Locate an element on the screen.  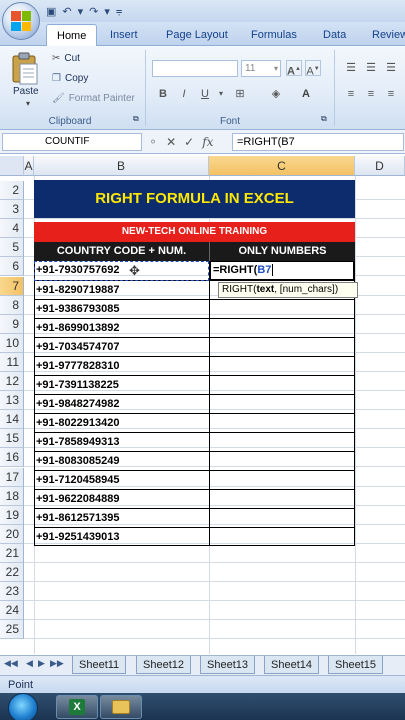
tab-page-layout: Page Layout is located at coordinates (197, 36).